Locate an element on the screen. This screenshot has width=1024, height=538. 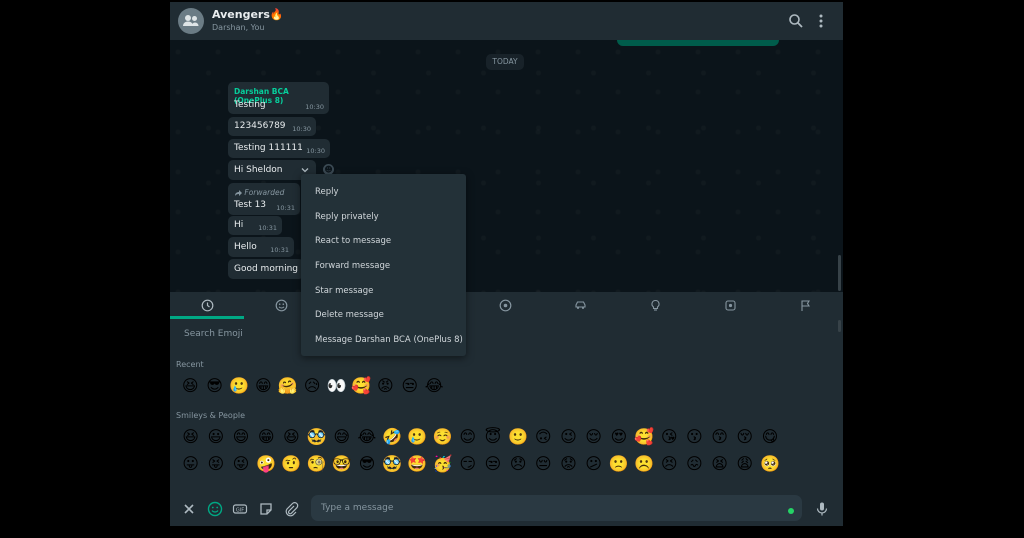
emoji-scrollbar is located at coordinates (839, 326).